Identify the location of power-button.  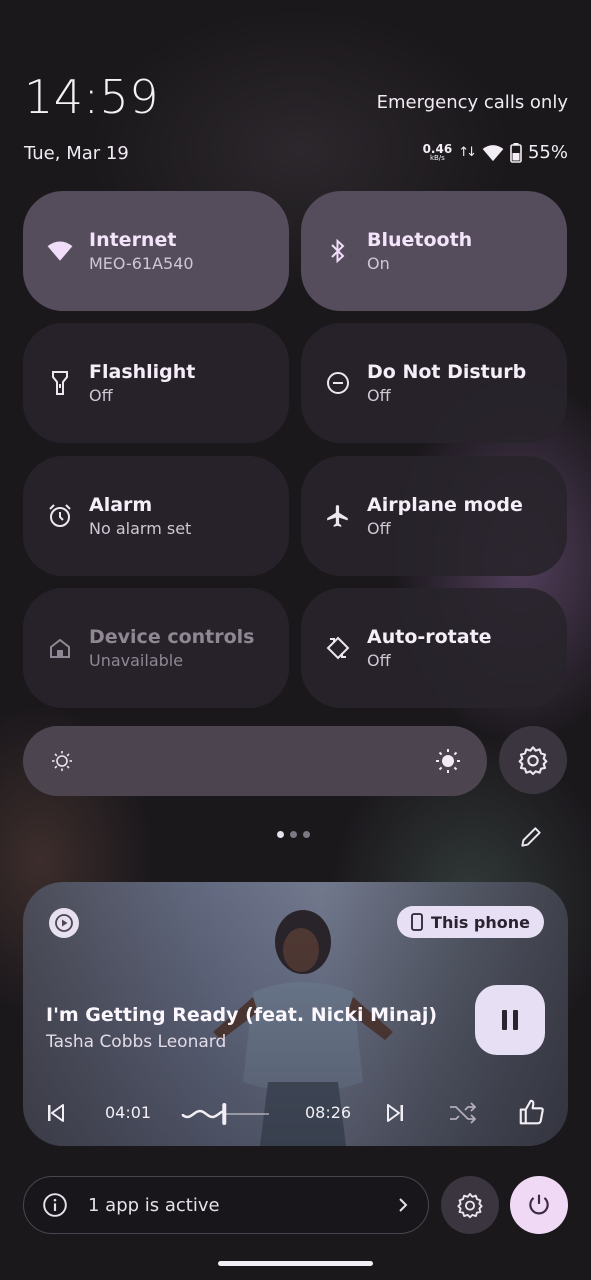
(539, 1205).